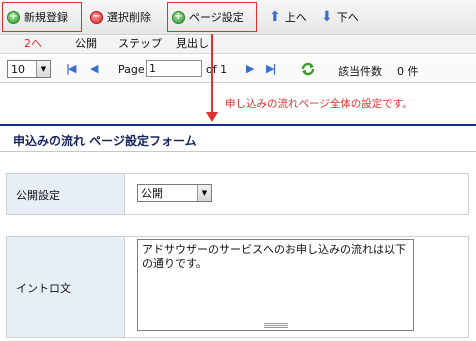  What do you see at coordinates (212, 117) in the screenshot?
I see `annotation-arrow-head-icon` at bounding box center [212, 117].